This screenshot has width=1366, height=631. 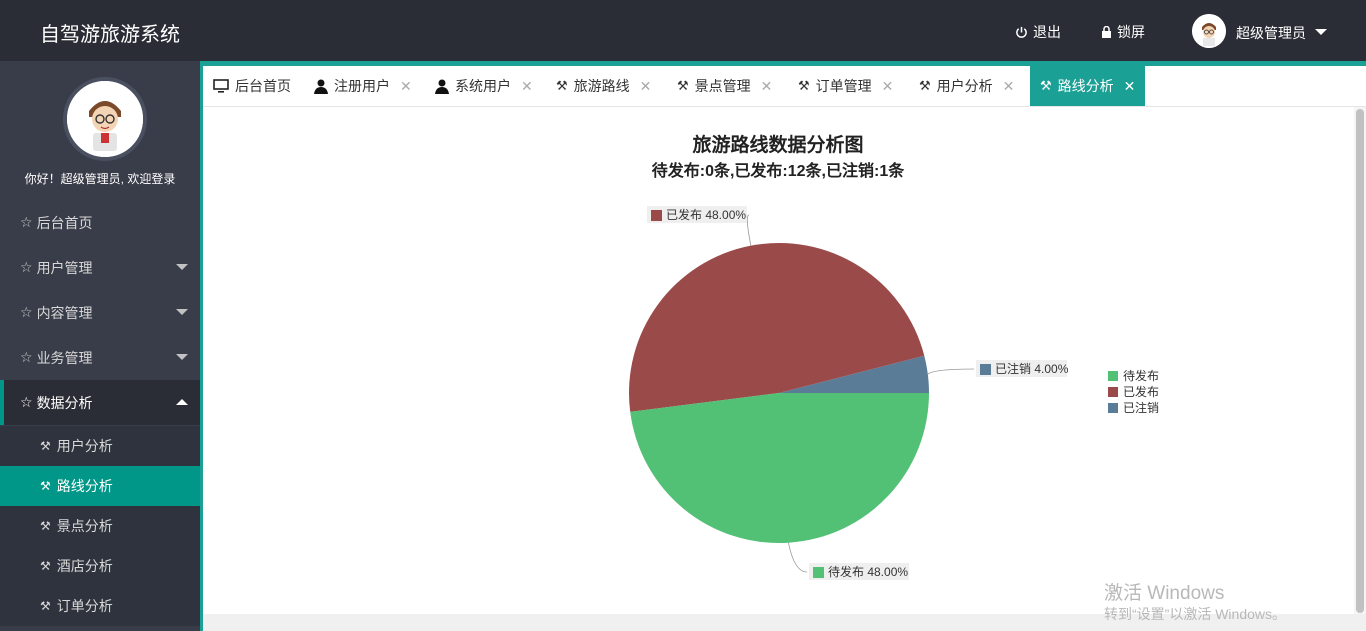 What do you see at coordinates (1032, 368) in the screenshot?
I see `svg-text: 已注销 4.00%` at bounding box center [1032, 368].